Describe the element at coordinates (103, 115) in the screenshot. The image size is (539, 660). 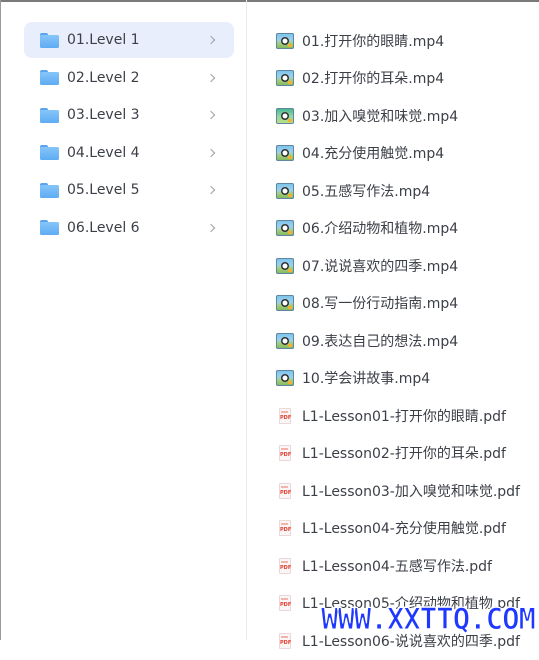
I see `folder-label: 03.Level 3` at that location.